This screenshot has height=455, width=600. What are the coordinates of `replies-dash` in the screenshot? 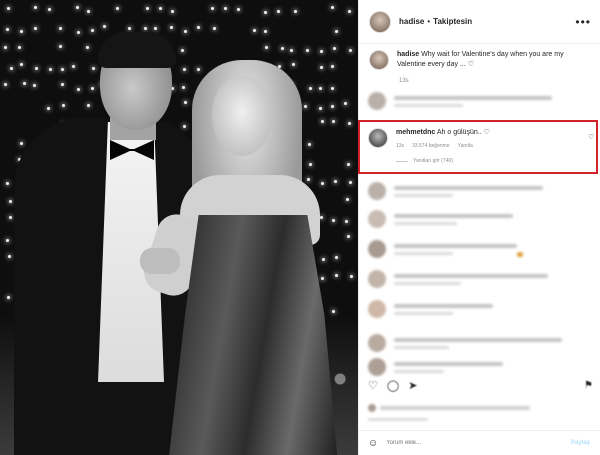 It's located at (402, 161).